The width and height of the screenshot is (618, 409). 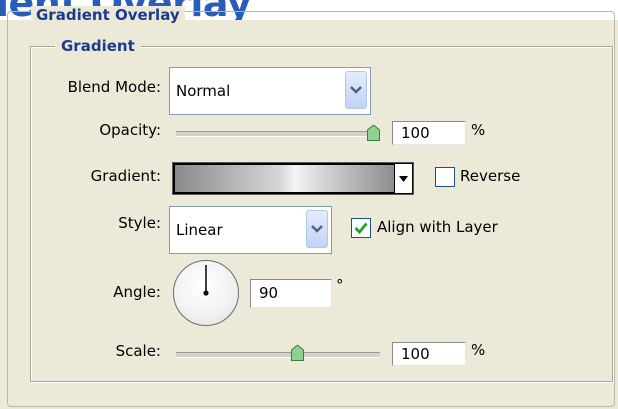 I want to click on angle-dial-needle, so click(x=206, y=280).